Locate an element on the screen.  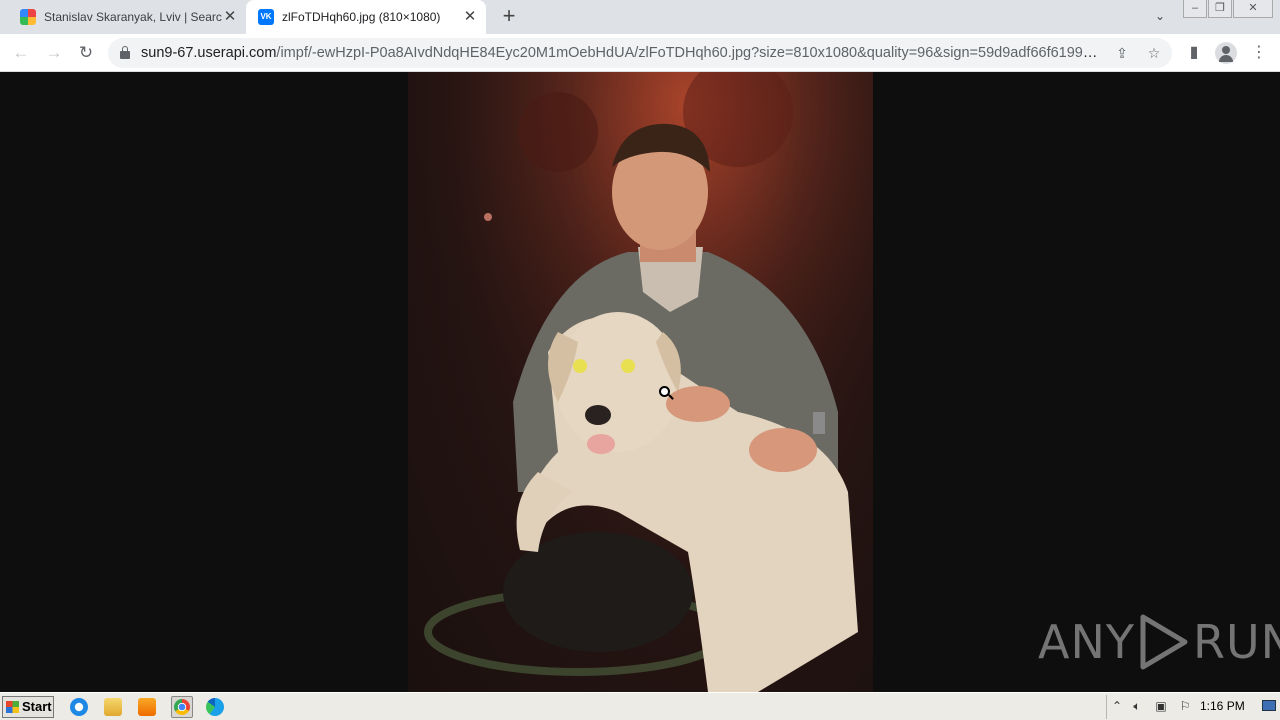
watermark-text-left: ANY is located at coordinates (1086, 642).